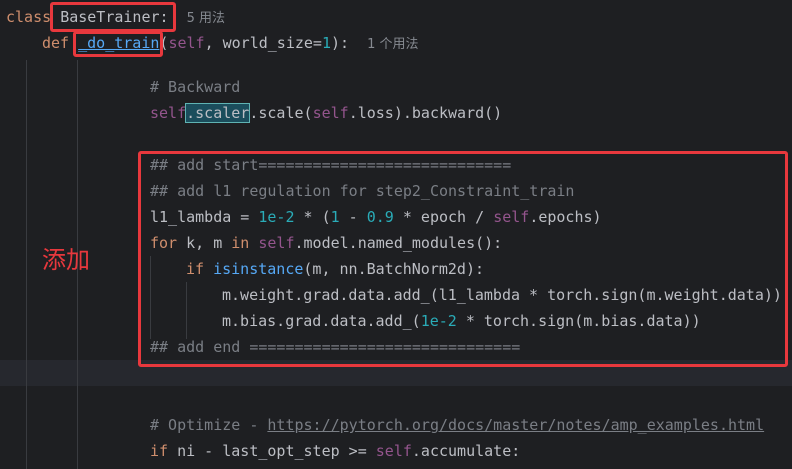 This screenshot has width=792, height=469. I want to click on usage-hint: 1 个用法, so click(392, 44).